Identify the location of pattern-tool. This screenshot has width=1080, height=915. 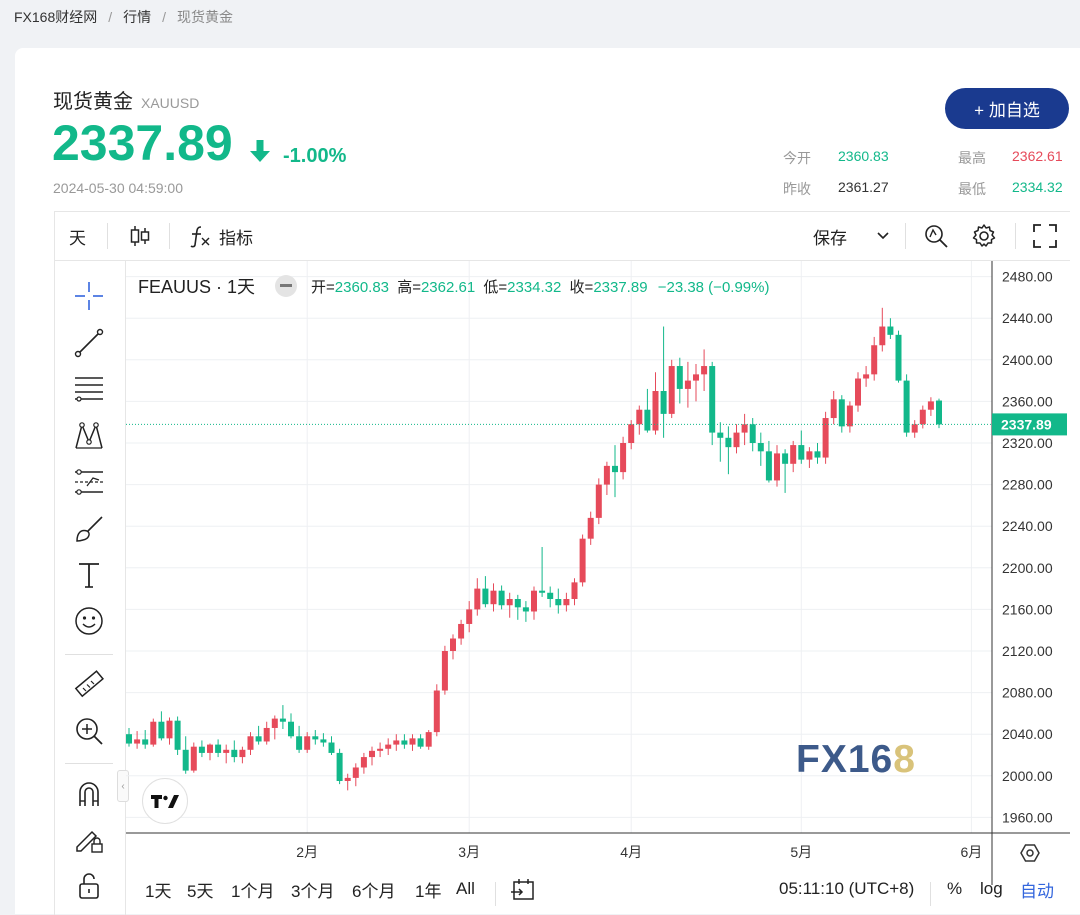
(89, 436).